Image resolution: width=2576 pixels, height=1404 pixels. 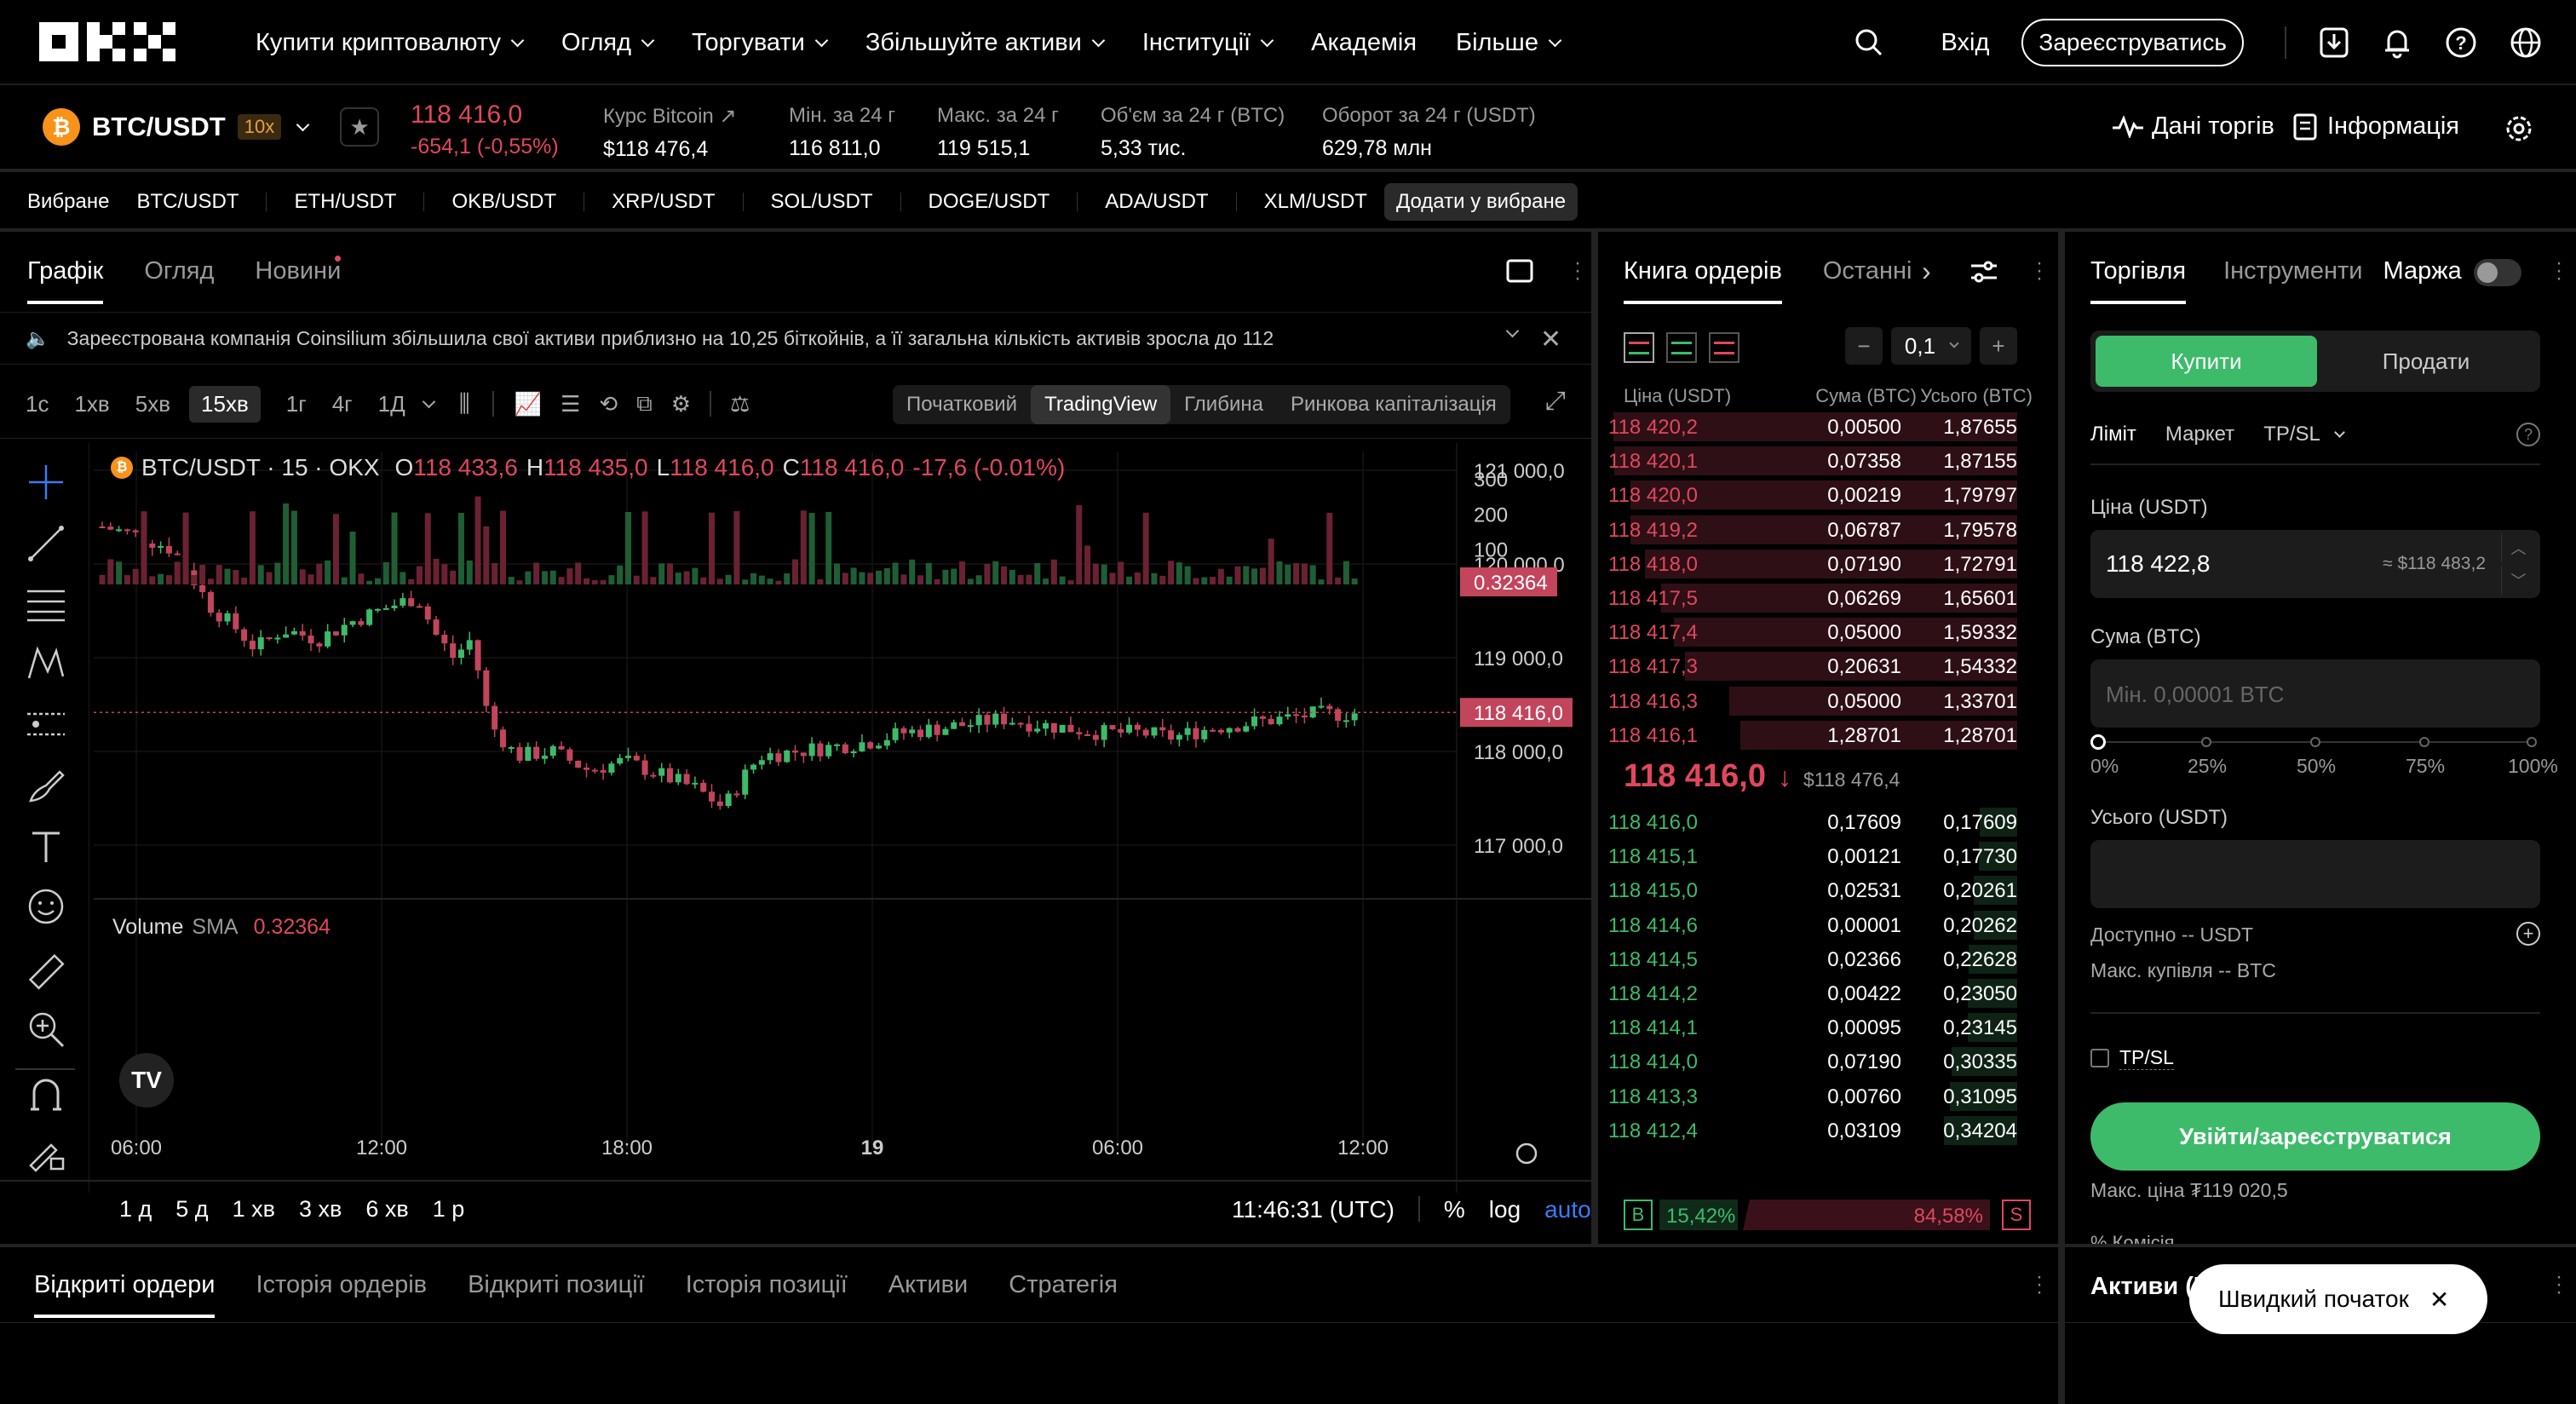 What do you see at coordinates (1639, 347) in the screenshot?
I see `view-both-icon` at bounding box center [1639, 347].